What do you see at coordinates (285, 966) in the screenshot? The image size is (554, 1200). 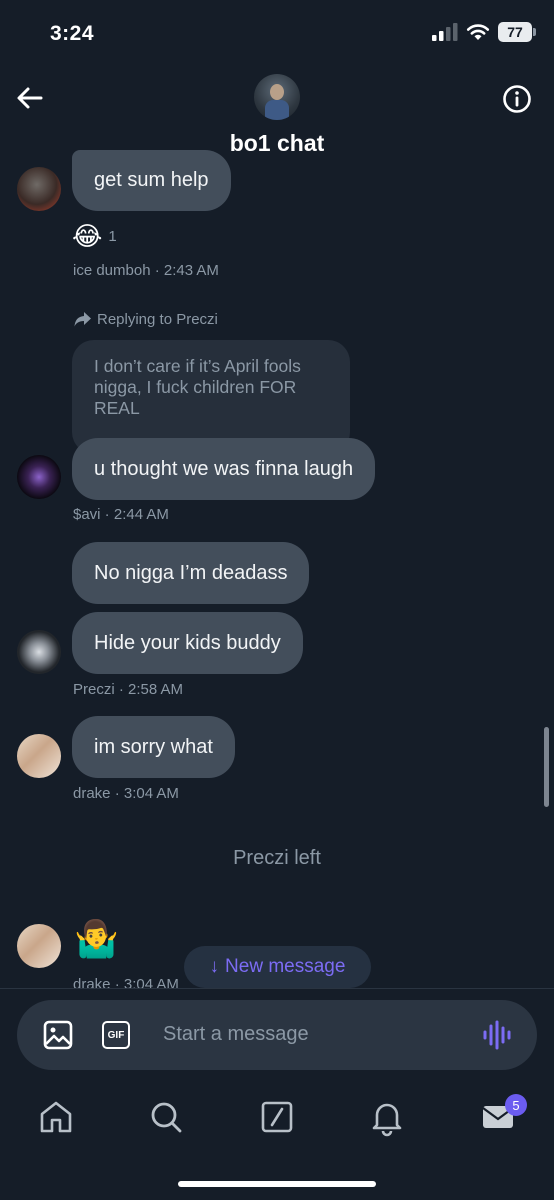 I see `new-message-label: New message` at bounding box center [285, 966].